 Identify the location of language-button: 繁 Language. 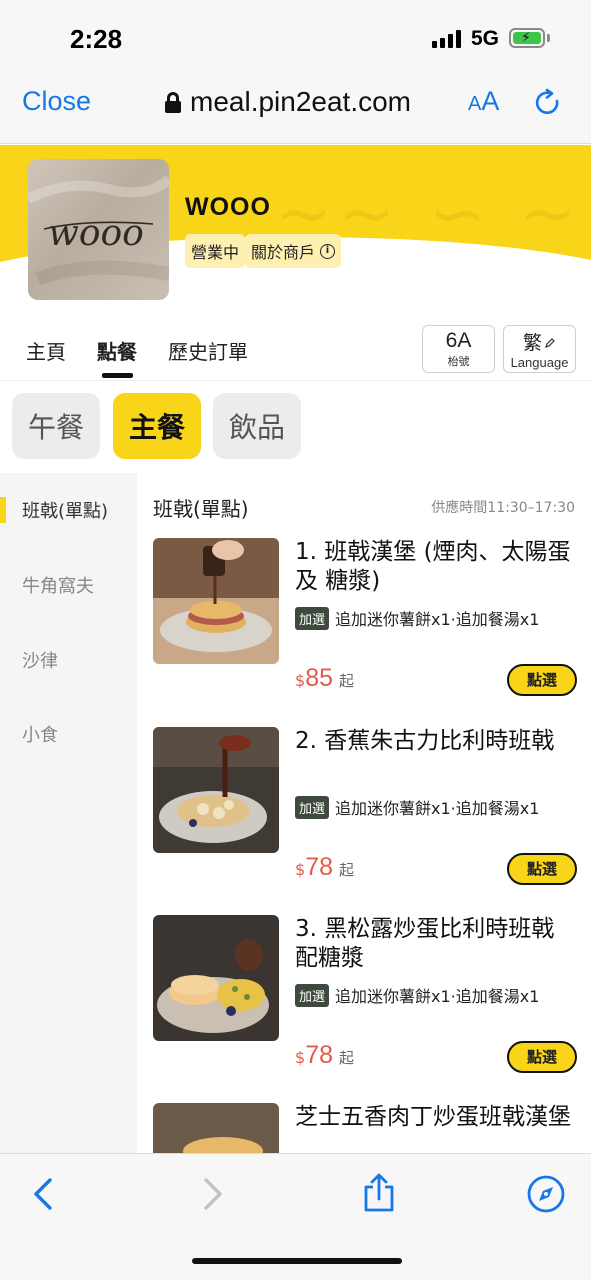
(539, 349).